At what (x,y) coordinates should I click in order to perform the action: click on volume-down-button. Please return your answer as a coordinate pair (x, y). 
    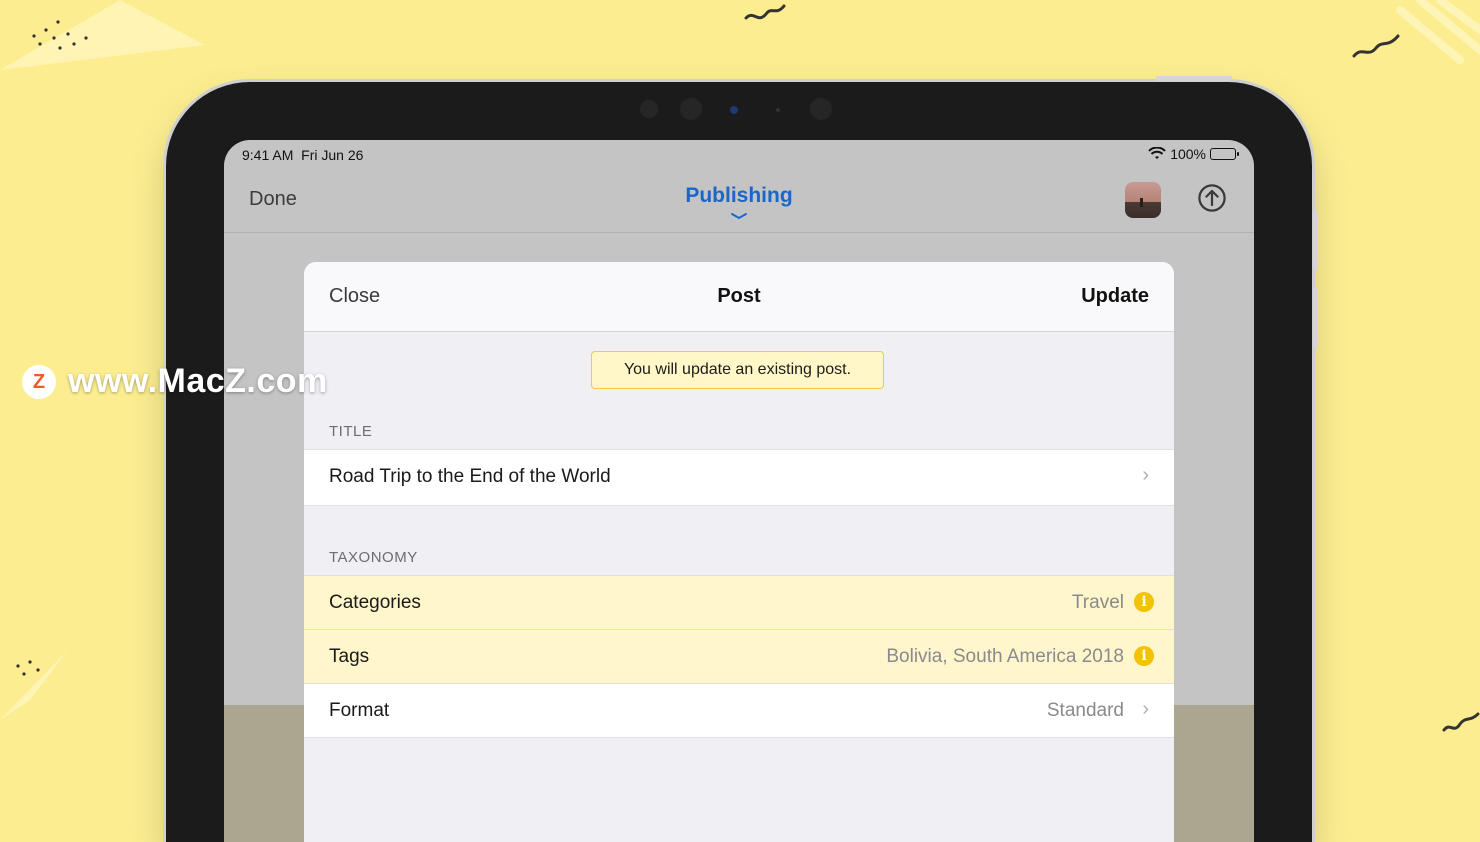
    Looking at the image, I should click on (1315, 318).